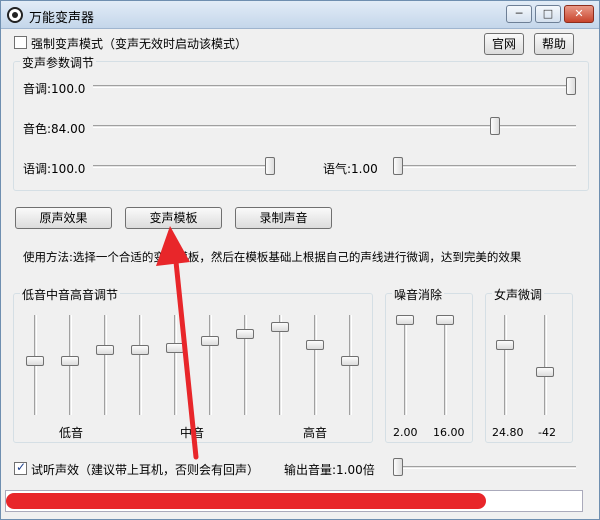 This screenshot has width=600, height=520. Describe the element at coordinates (398, 166) in the screenshot. I see `tone-slider-thumb` at that location.